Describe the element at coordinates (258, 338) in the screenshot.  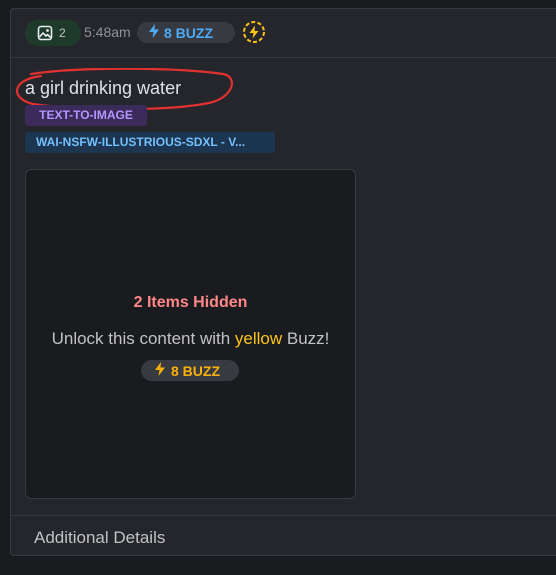
I see `unlock-text-highlight: yellow` at that location.